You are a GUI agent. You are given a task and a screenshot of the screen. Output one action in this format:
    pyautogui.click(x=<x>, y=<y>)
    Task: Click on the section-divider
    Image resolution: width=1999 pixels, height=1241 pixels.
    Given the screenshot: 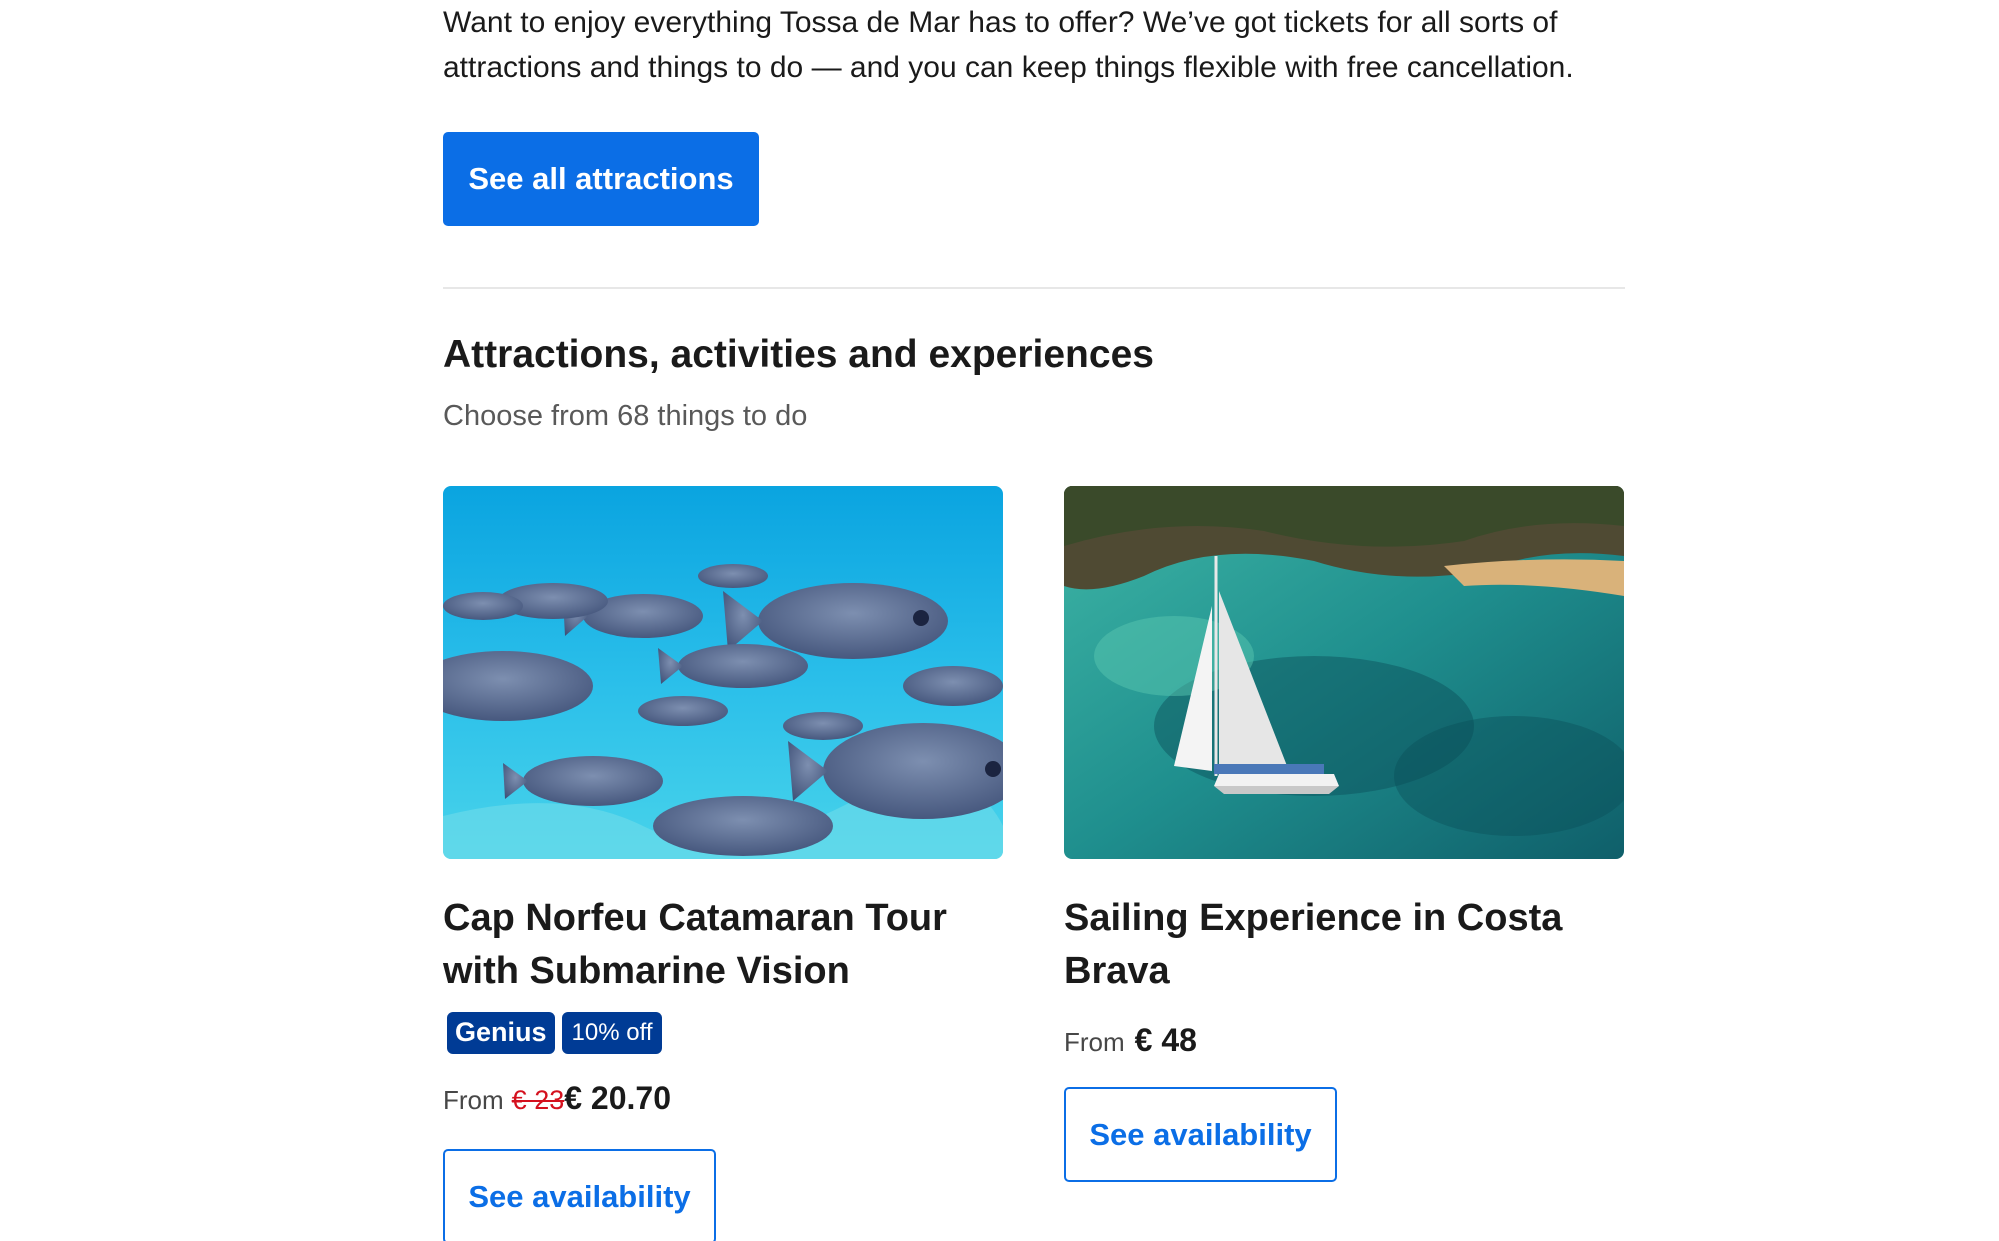 What is the action you would take?
    pyautogui.click(x=1034, y=288)
    